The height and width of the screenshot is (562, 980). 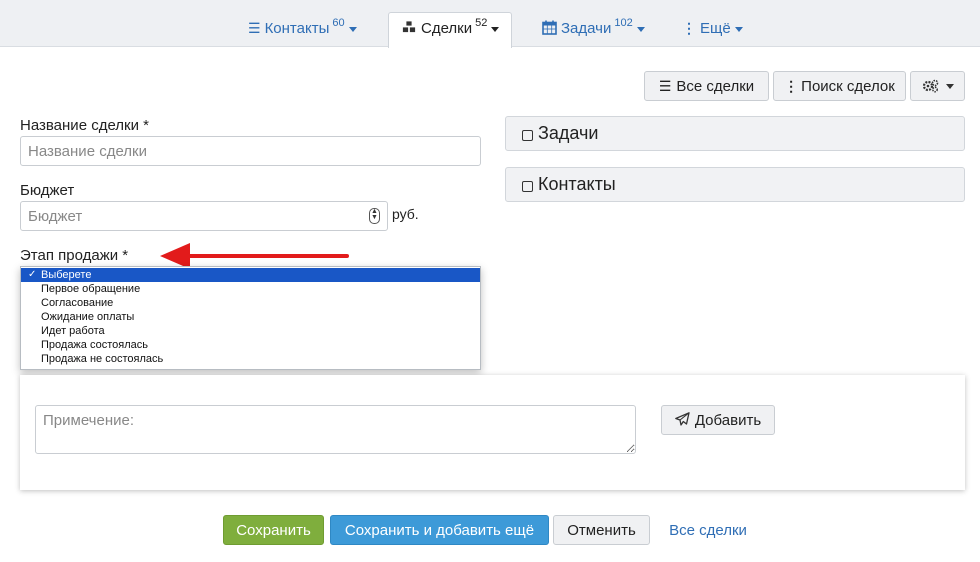 I want to click on tab-deals-label: Сделки, so click(x=447, y=28).